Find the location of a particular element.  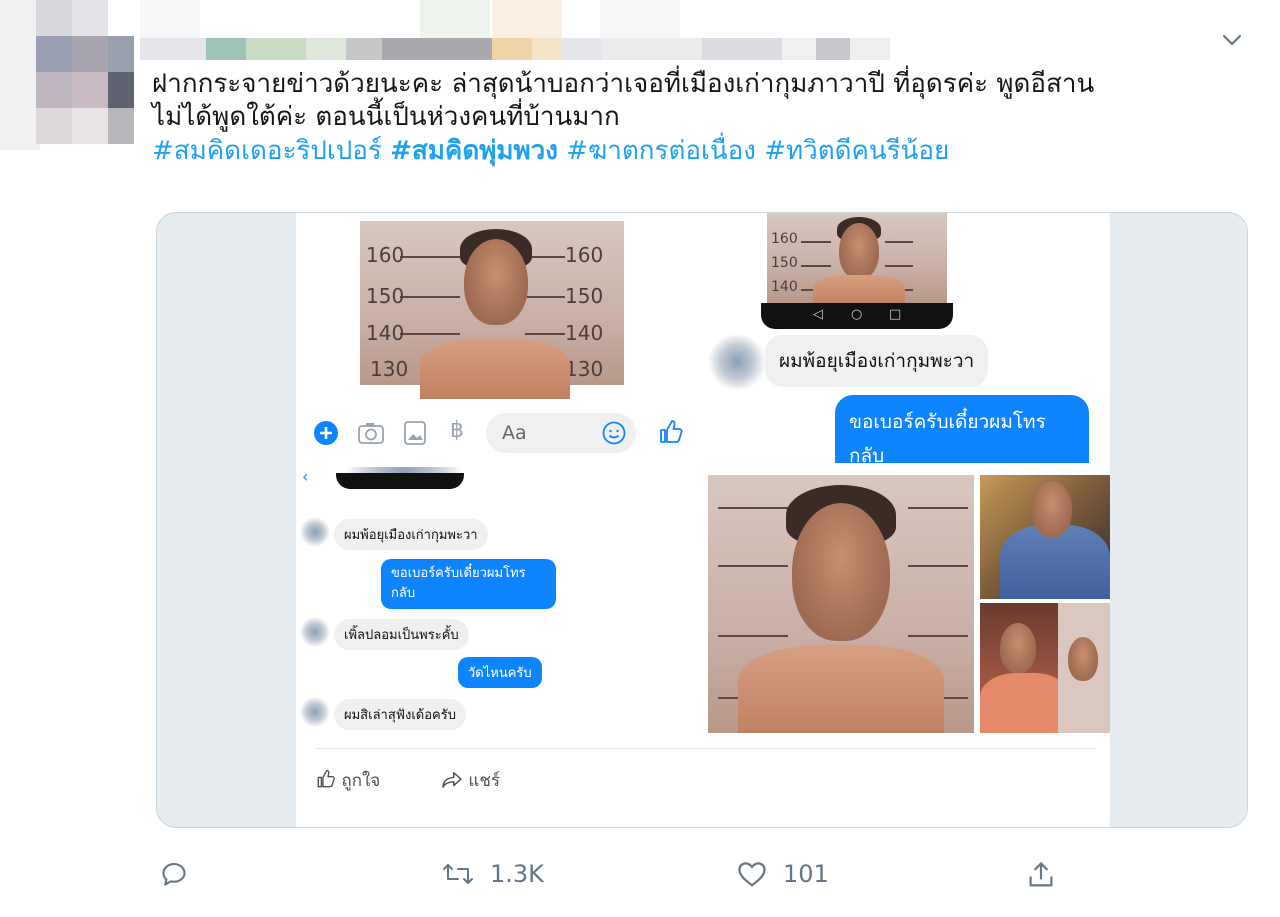

back-arrow-icon: ‹ is located at coordinates (305, 476).